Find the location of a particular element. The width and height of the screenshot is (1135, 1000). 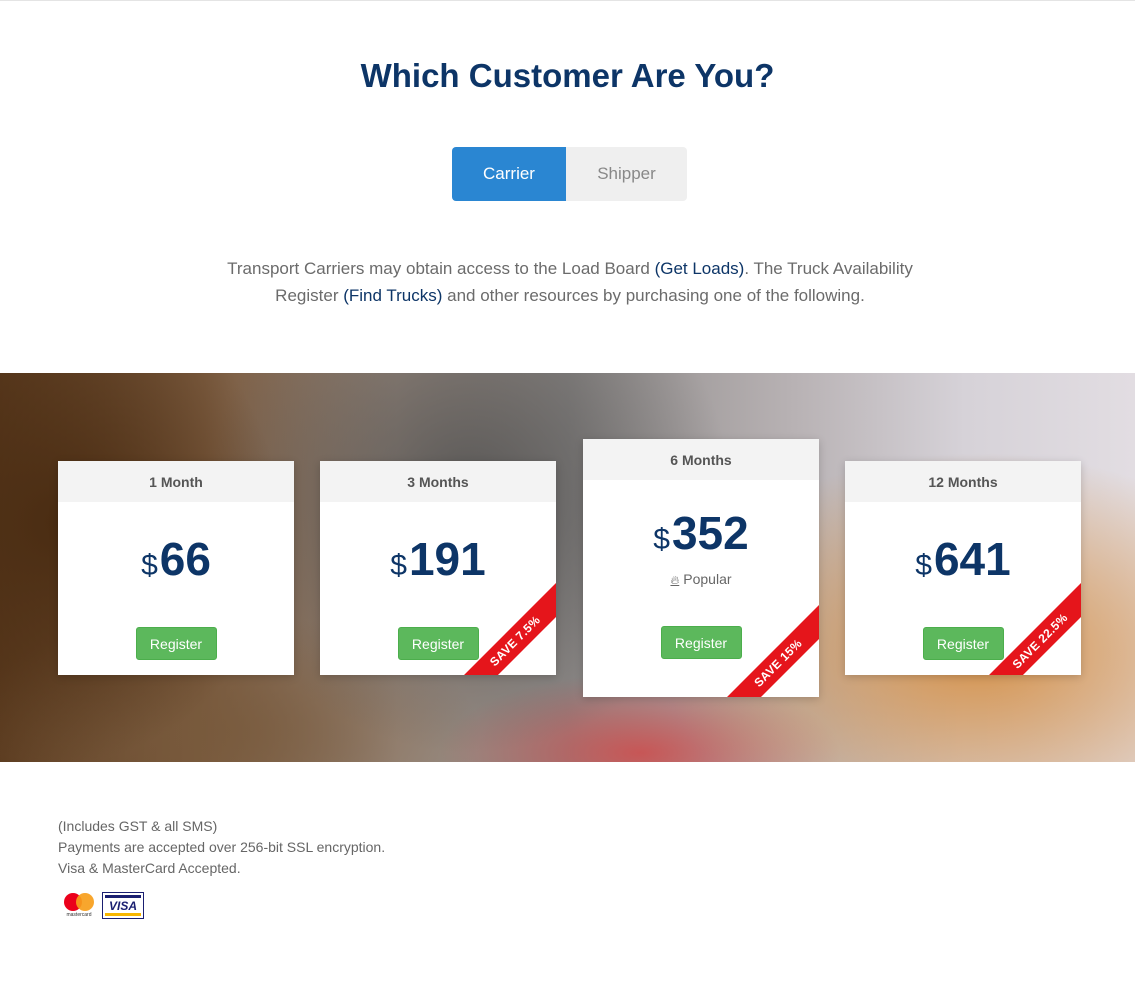

price-value: 66 is located at coordinates (185, 559).